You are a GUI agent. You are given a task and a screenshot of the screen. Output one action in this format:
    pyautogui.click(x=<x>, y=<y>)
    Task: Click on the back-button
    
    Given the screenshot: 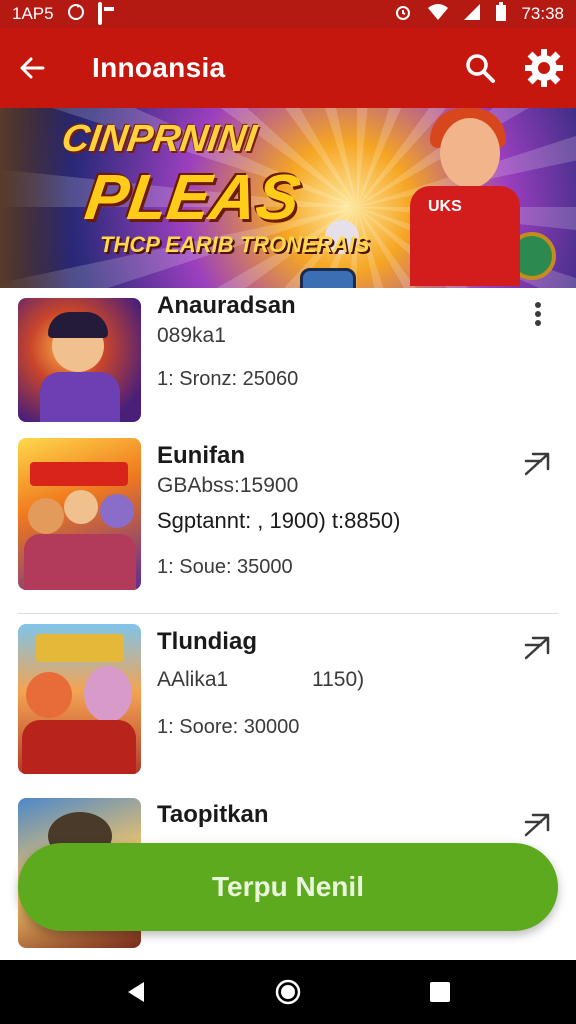 What is the action you would take?
    pyautogui.click(x=32, y=68)
    